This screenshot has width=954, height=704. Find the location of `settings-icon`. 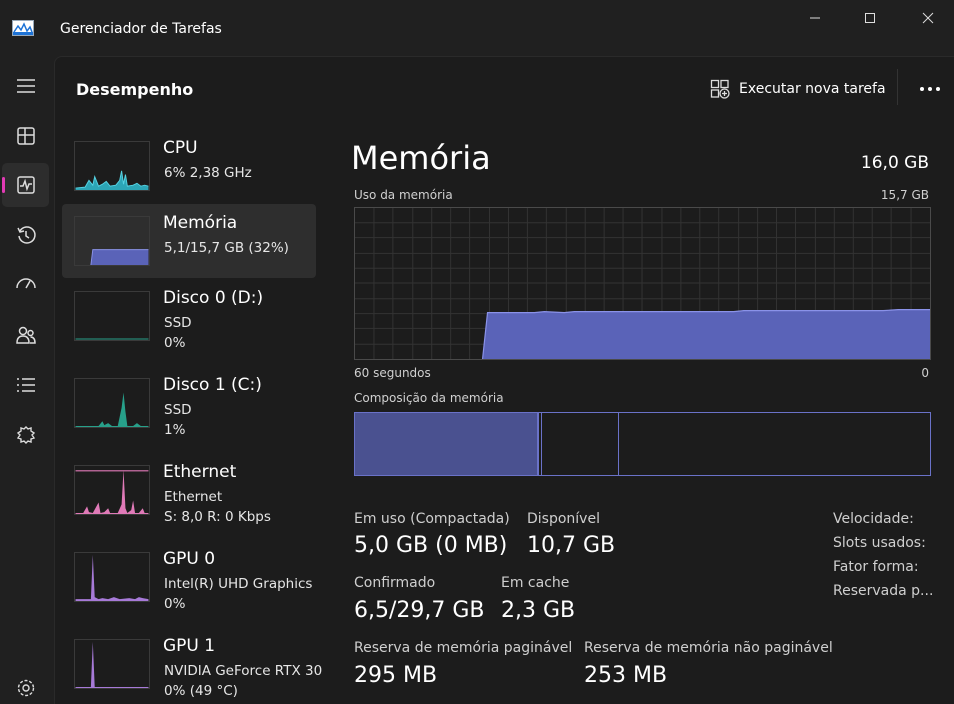

settings-icon is located at coordinates (25, 688).